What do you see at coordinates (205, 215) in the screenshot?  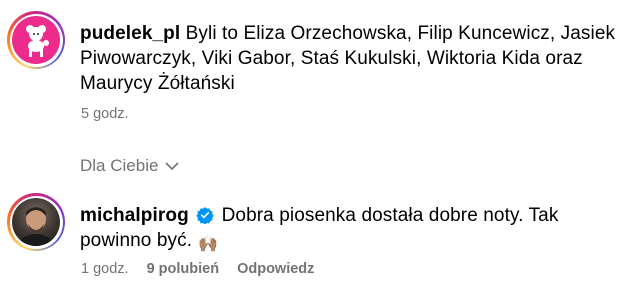 I see `verified-badge-icon` at bounding box center [205, 215].